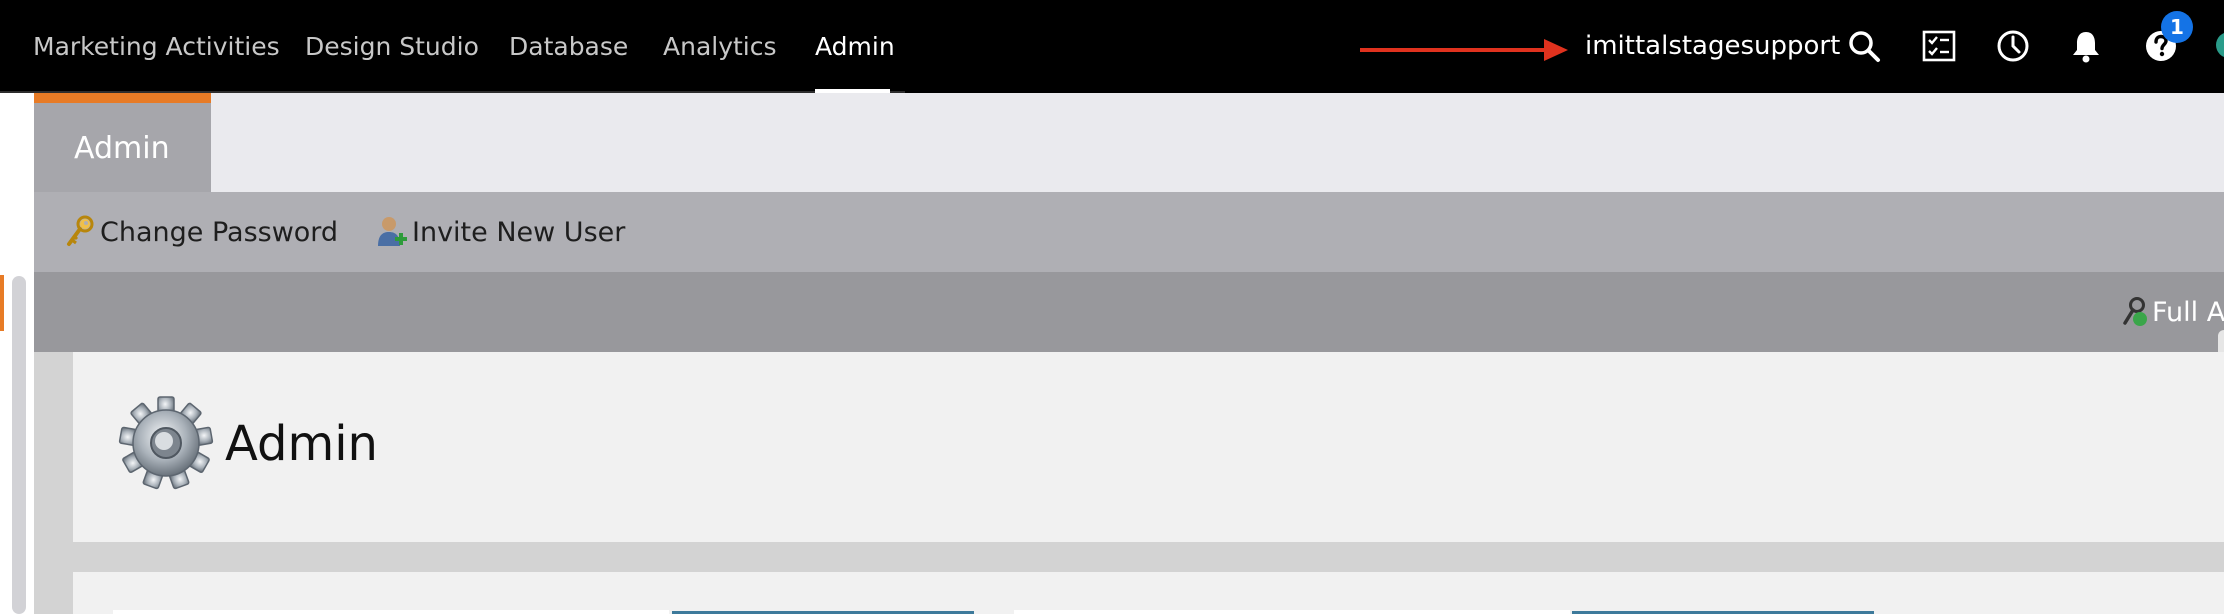  What do you see at coordinates (166, 443) in the screenshot?
I see `gear-icon` at bounding box center [166, 443].